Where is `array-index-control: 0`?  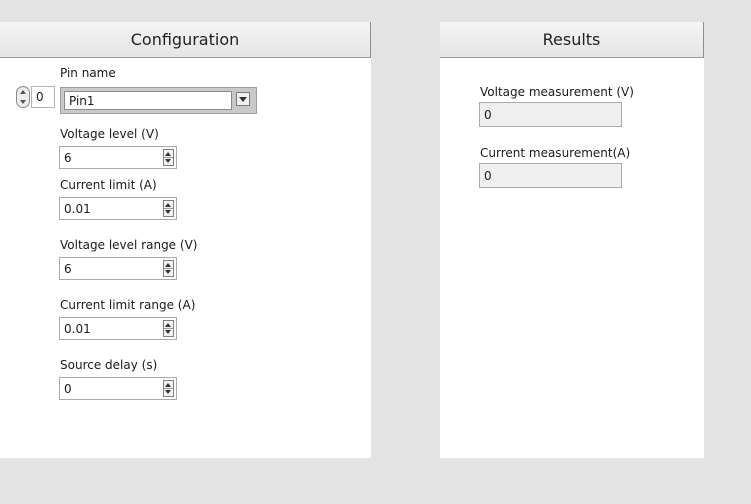 array-index-control: 0 is located at coordinates (36, 98).